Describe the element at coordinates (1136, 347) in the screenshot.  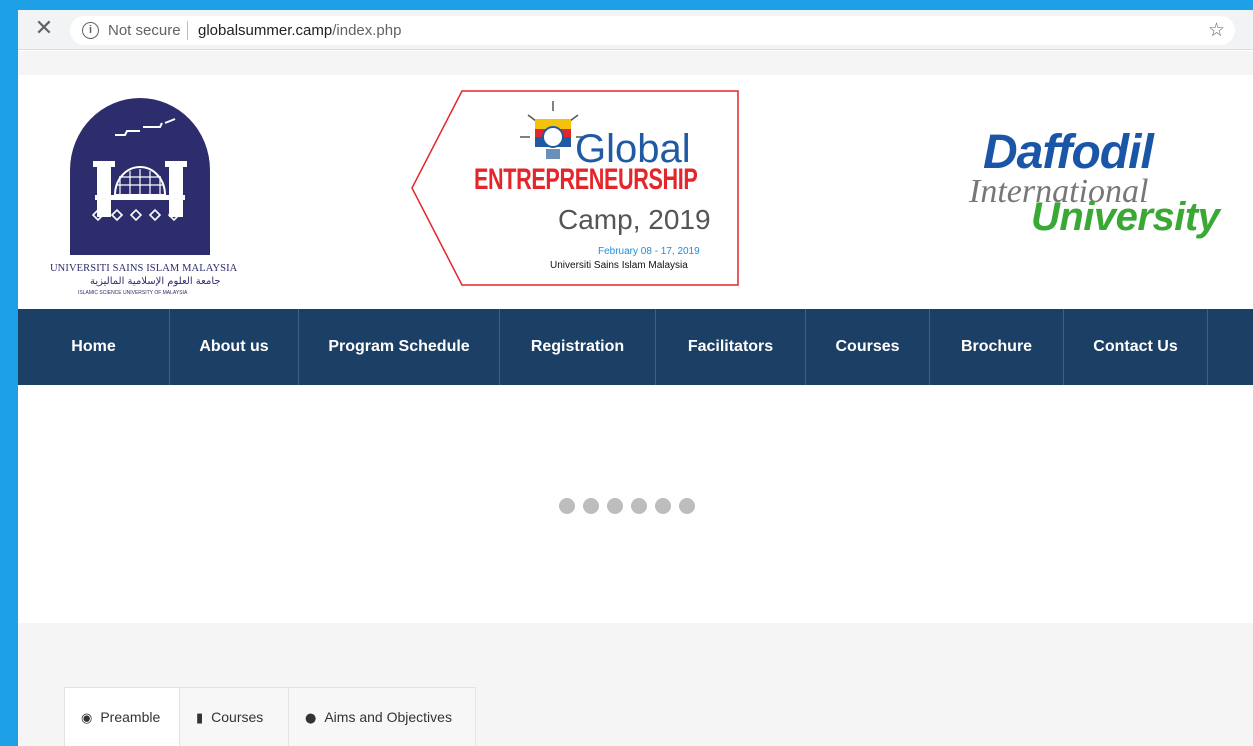
I see `nav-contact-us: Contact Us` at that location.